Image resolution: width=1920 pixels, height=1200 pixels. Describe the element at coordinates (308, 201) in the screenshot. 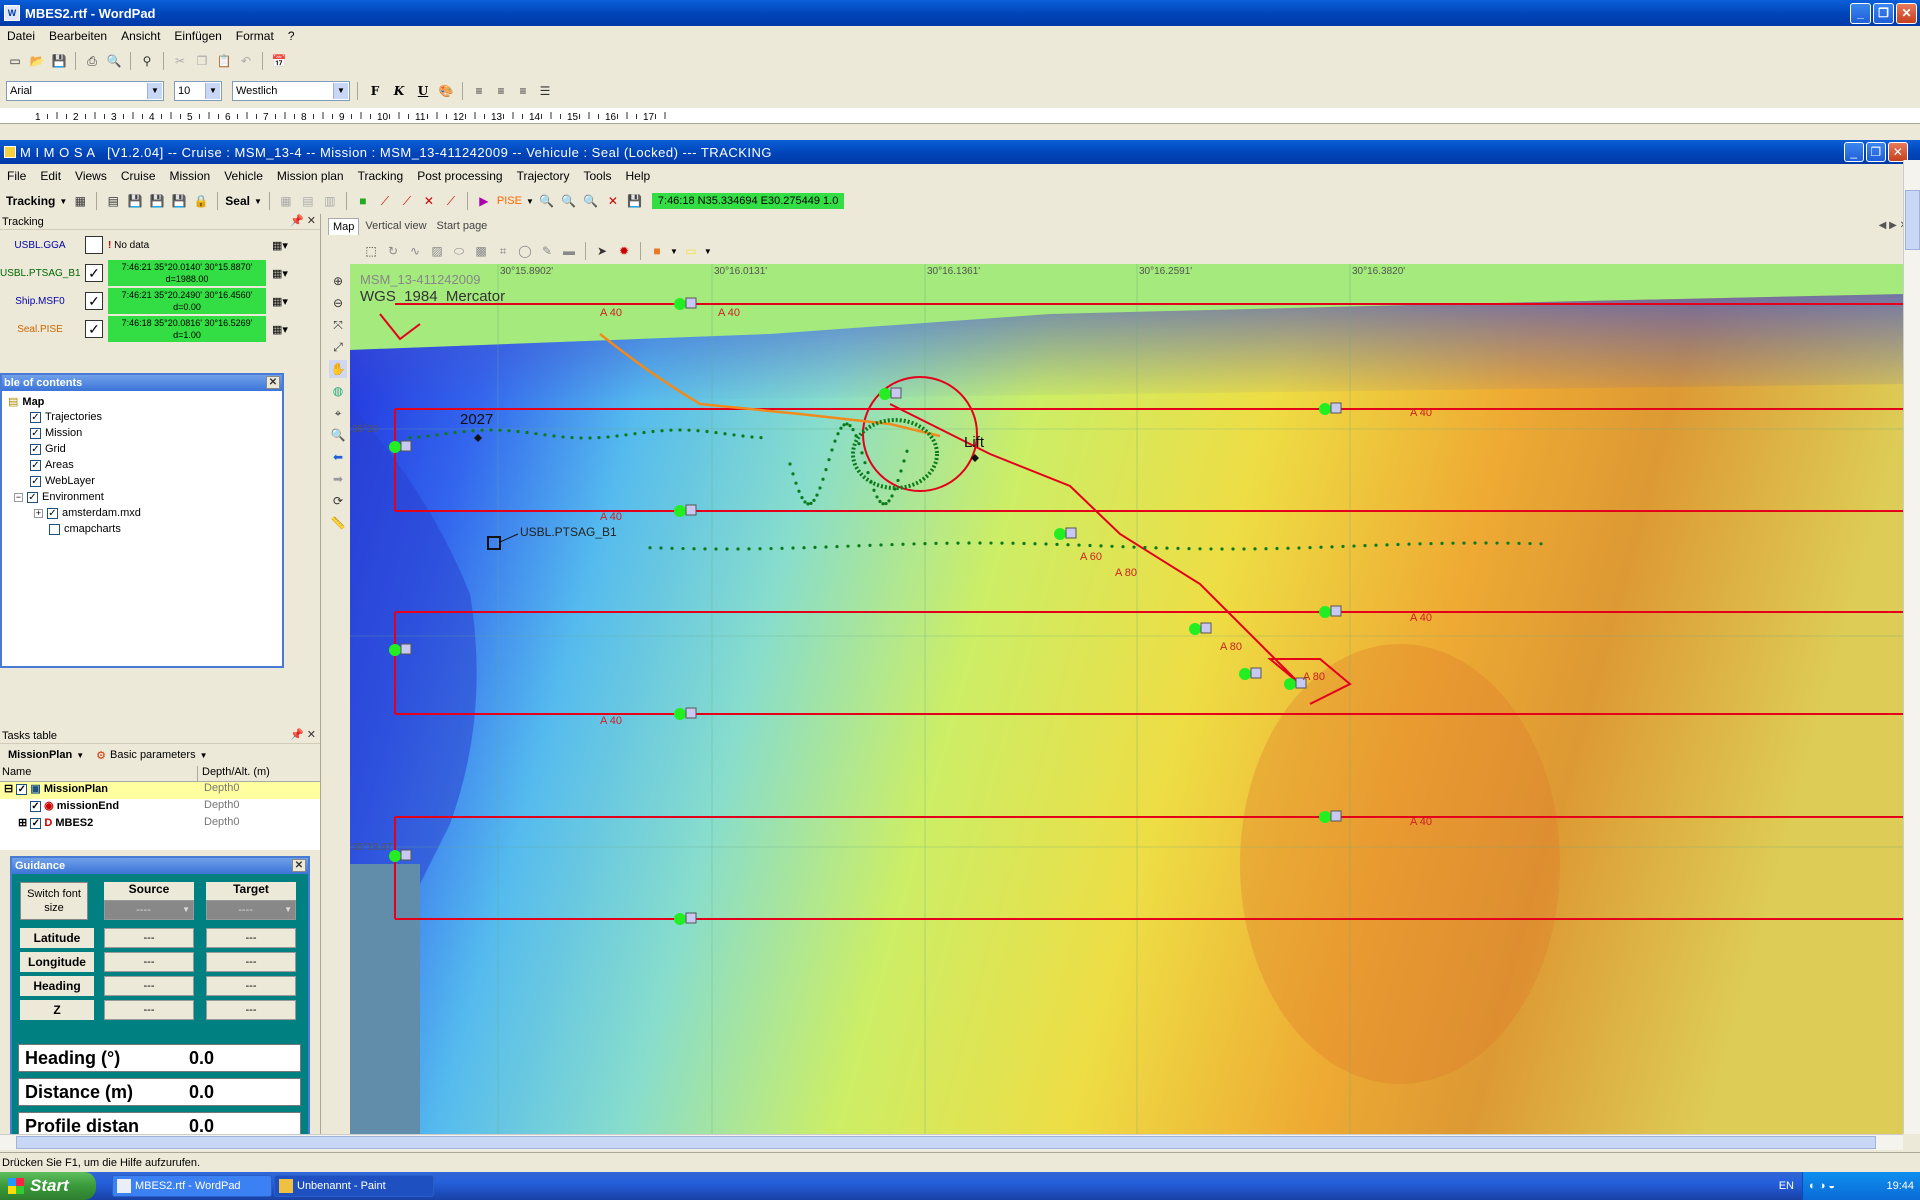

I see `table-icon: ▤` at that location.